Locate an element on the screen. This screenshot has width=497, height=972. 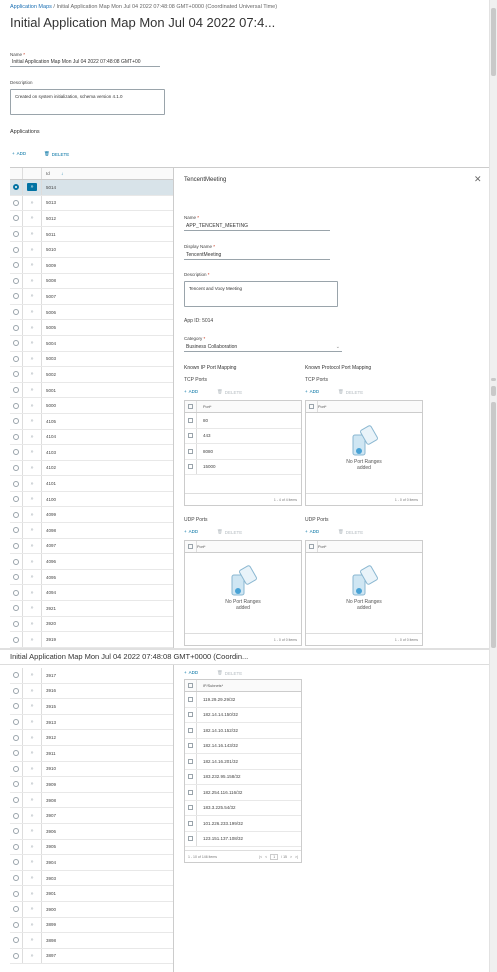
port-row: 15000 is located at coordinates (243, 467).